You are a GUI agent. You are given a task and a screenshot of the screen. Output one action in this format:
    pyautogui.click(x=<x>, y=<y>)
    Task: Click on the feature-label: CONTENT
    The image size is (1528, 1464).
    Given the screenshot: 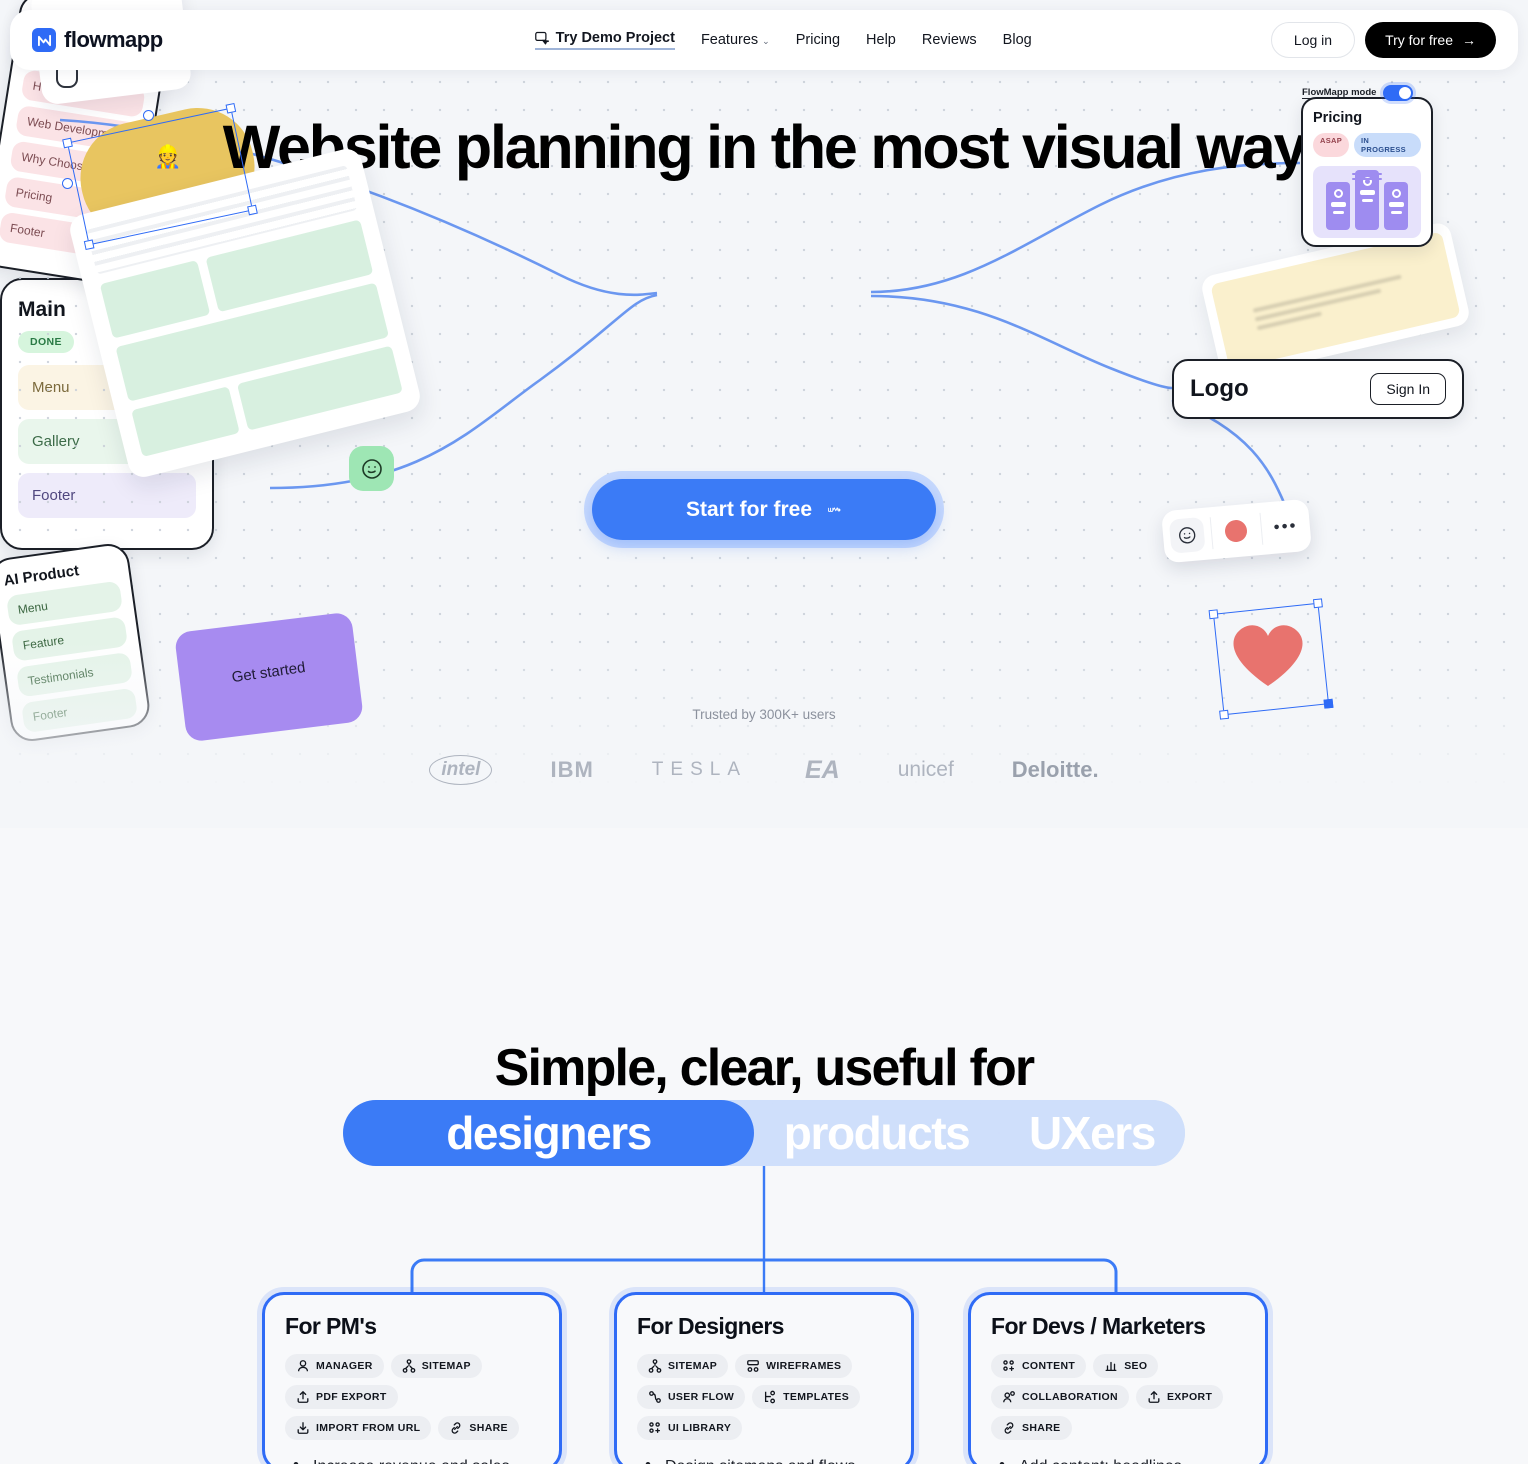 What is the action you would take?
    pyautogui.click(x=1049, y=1366)
    